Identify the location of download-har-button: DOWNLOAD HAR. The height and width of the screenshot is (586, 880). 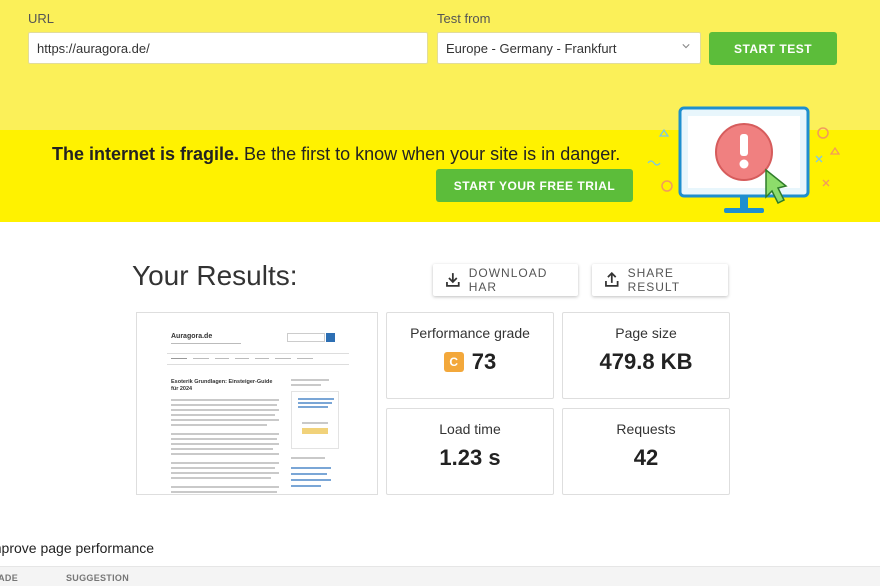
(505, 280).